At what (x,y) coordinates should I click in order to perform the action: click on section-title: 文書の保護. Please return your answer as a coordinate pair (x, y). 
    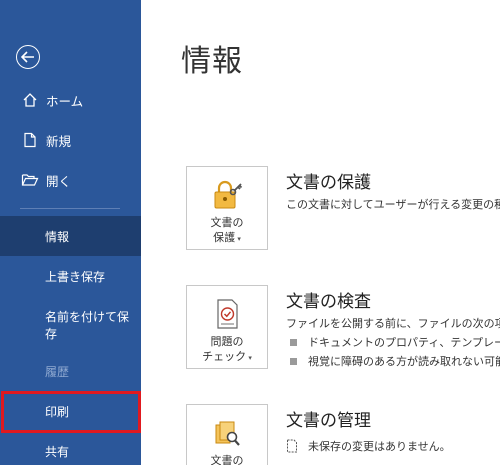
    Looking at the image, I should click on (328, 183).